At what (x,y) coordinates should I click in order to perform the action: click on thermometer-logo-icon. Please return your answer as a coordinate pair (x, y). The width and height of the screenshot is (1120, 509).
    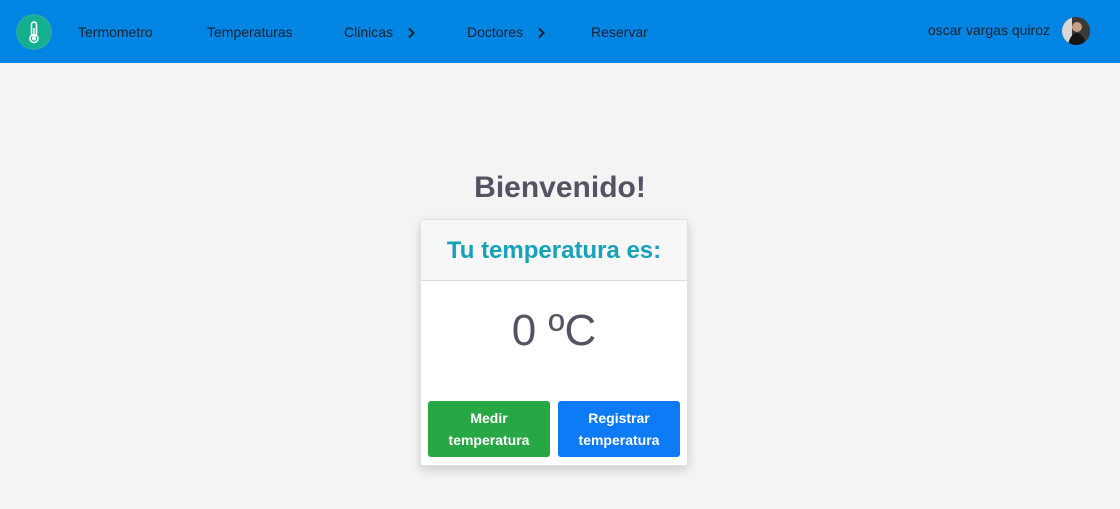
    Looking at the image, I should click on (34, 32).